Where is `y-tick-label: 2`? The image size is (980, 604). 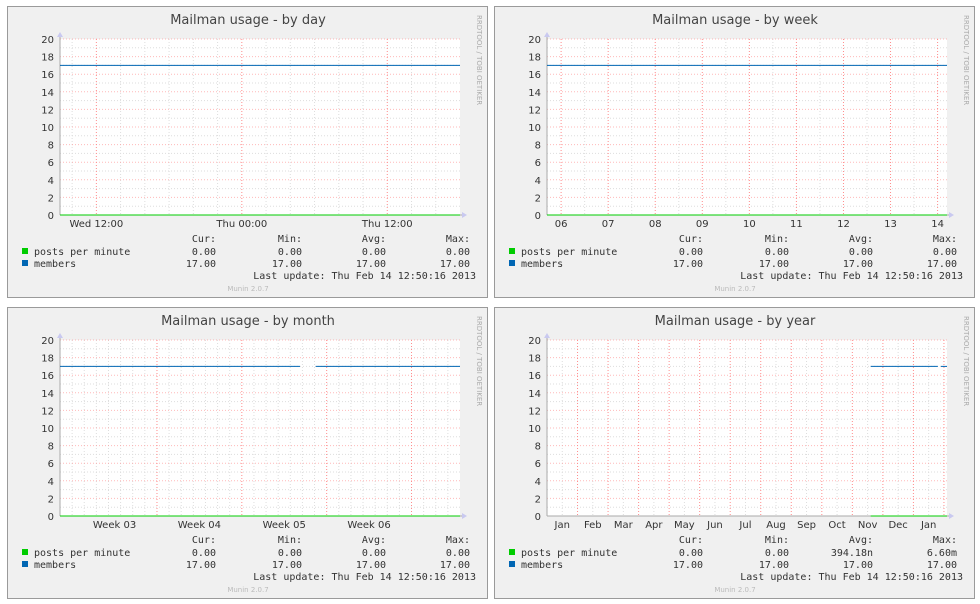
y-tick-label: 2 is located at coordinates (51, 499).